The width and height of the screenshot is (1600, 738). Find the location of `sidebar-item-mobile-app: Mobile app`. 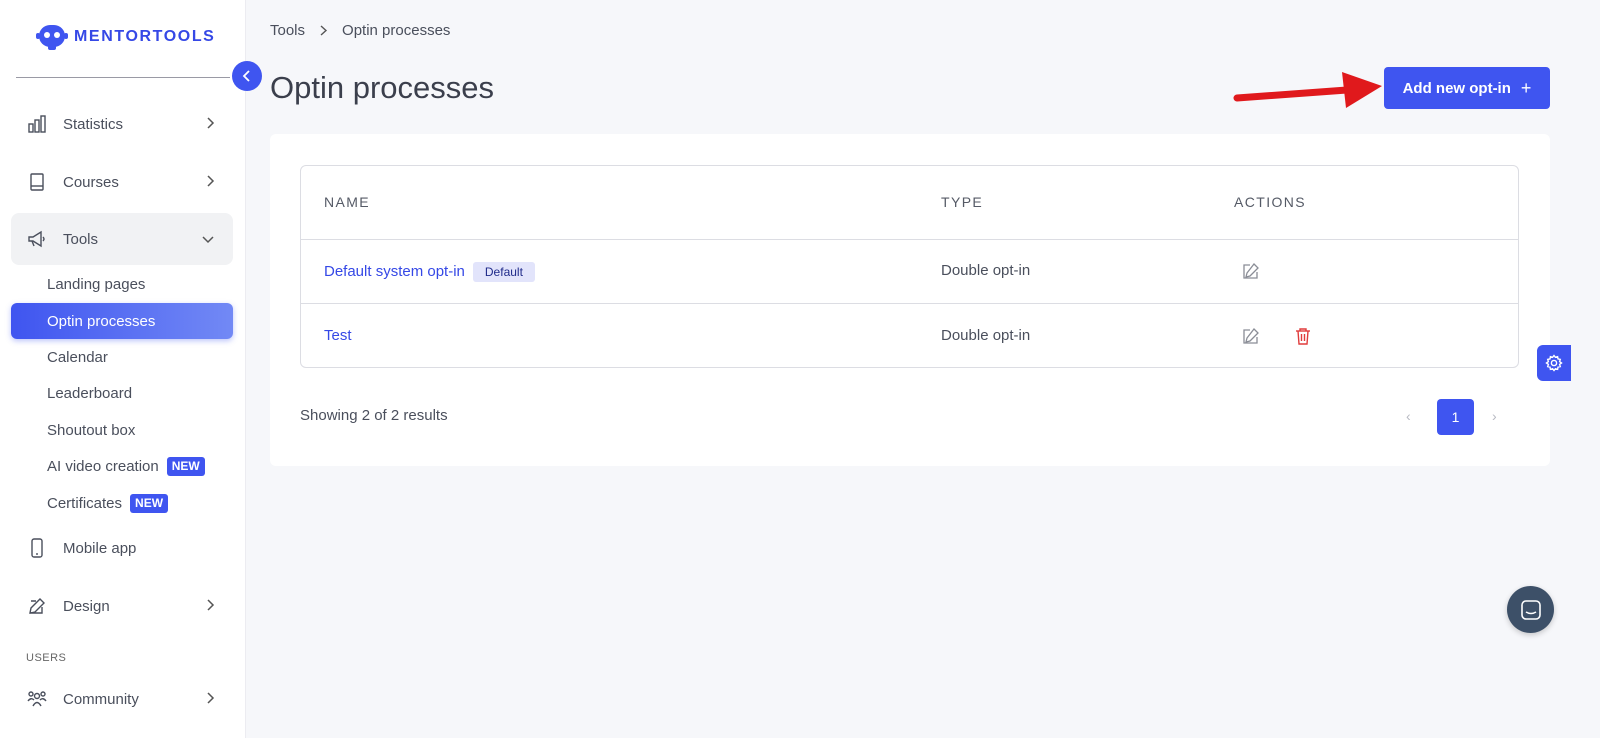

sidebar-item-mobile-app: Mobile app is located at coordinates (122, 548).